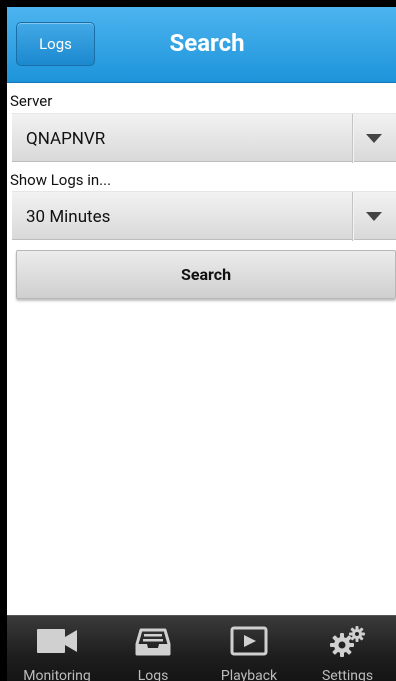 This screenshot has height=681, width=396. What do you see at coordinates (153, 643) in the screenshot?
I see `inbox-tray-icon` at bounding box center [153, 643].